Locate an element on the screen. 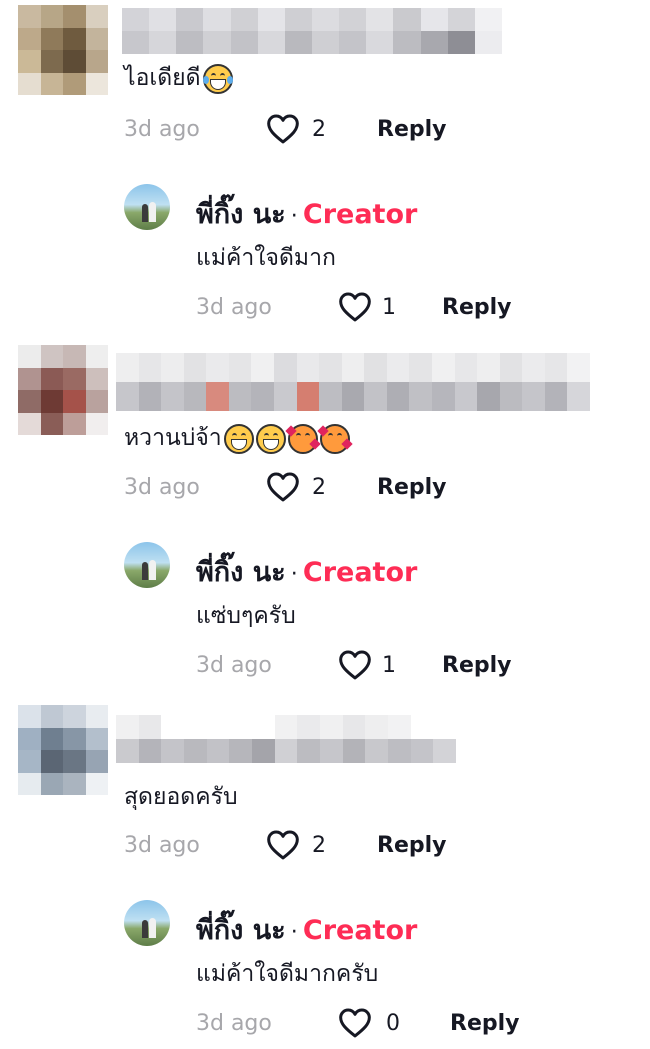 Image resolution: width=650 pixels, height=1049 pixels. reply-text: แม่ค้าใจดีมาก is located at coordinates (266, 258).